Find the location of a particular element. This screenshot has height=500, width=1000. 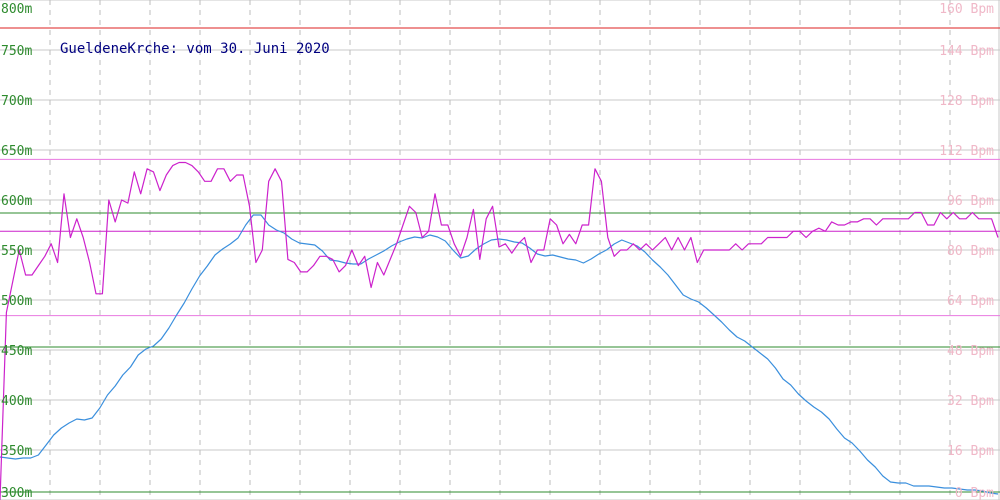

y-right-tick-label: 160 Bpm is located at coordinates (966, 9).